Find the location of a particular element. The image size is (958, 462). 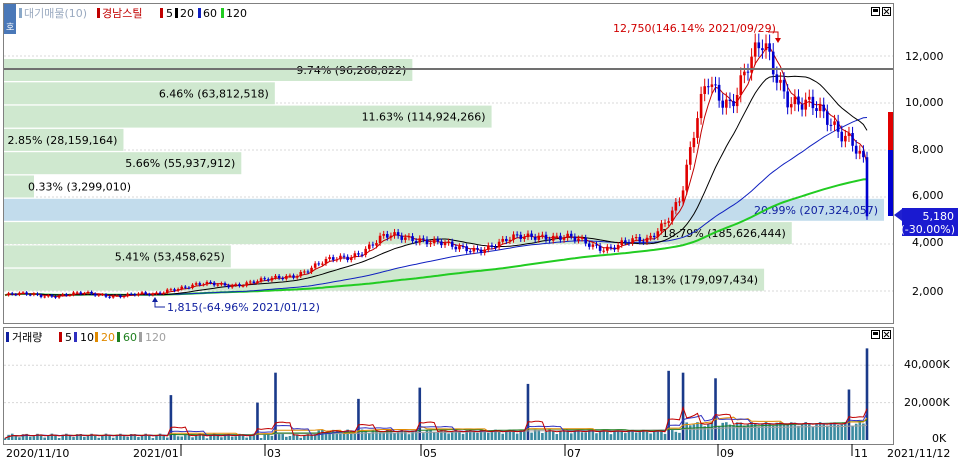

vol-legend-ma10: 10 is located at coordinates (87, 337).